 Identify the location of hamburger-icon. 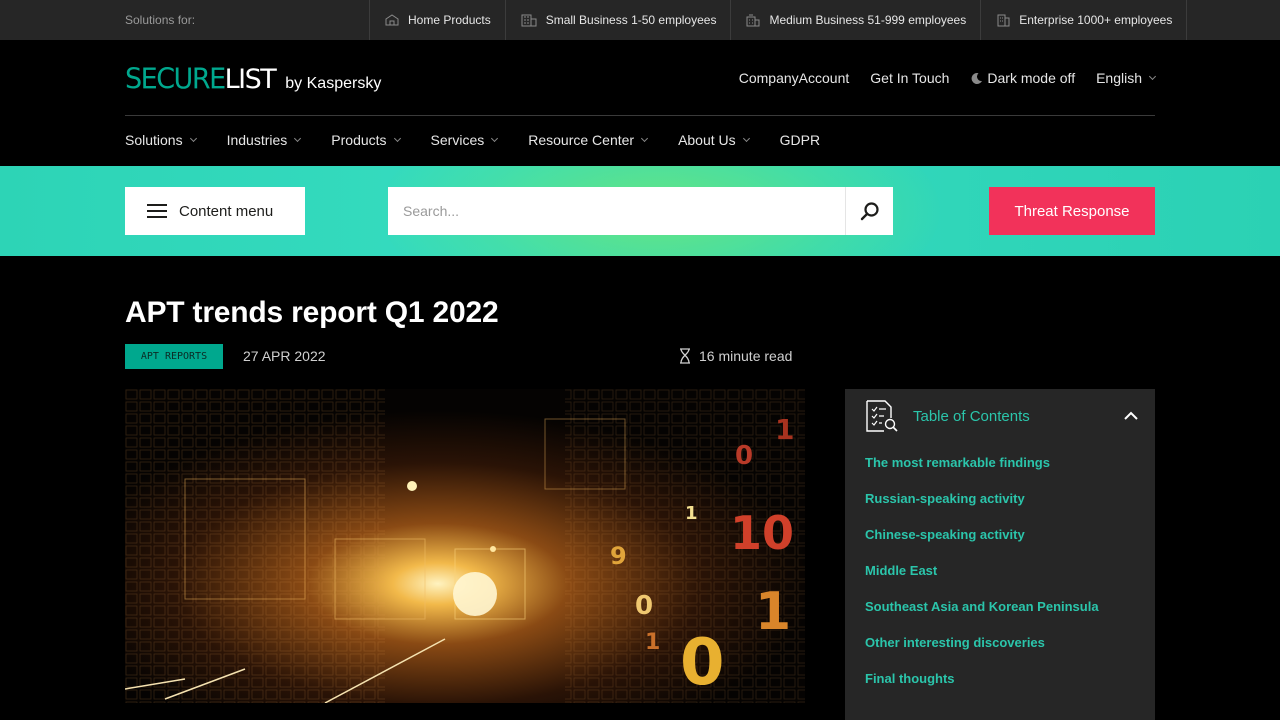
(157, 211).